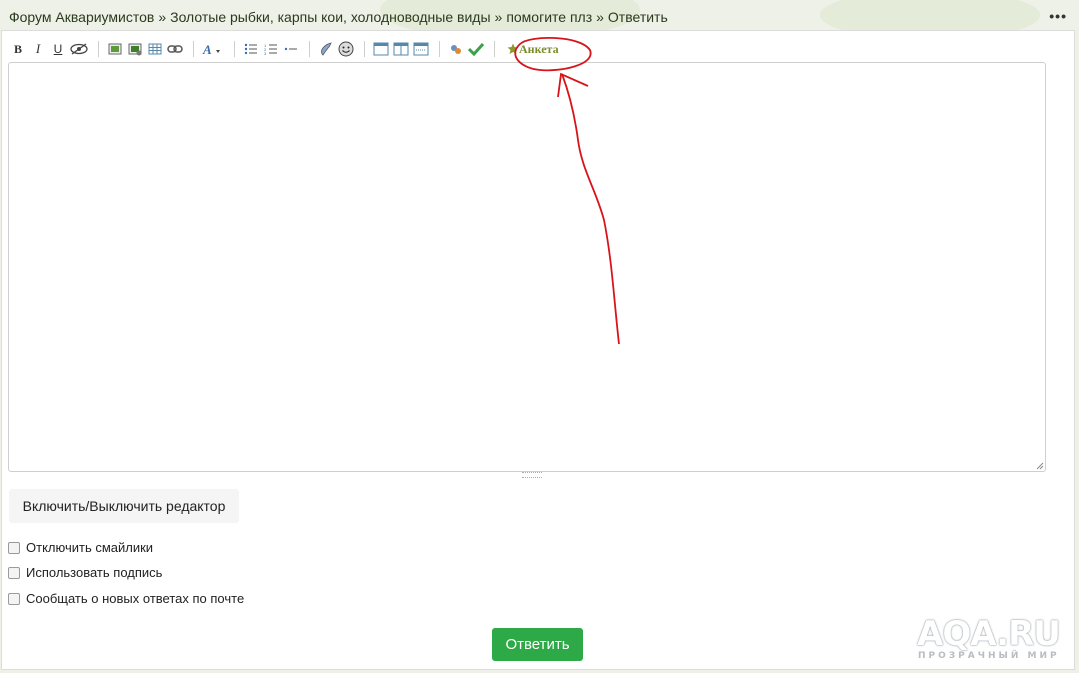 Image resolution: width=1079 pixels, height=673 pixels. What do you see at coordinates (90, 547) in the screenshot?
I see `disable-smilies-label: Отключить смайлики` at bounding box center [90, 547].